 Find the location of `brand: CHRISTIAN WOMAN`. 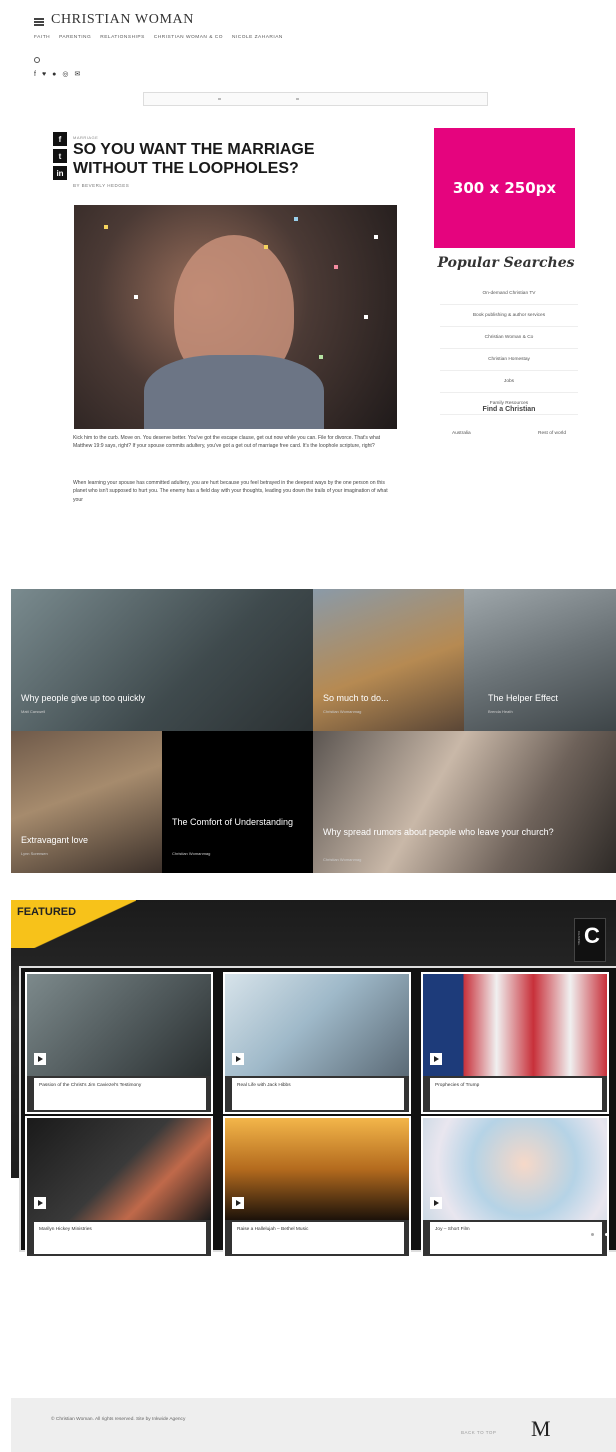

brand: CHRISTIAN WOMAN is located at coordinates (114, 20).